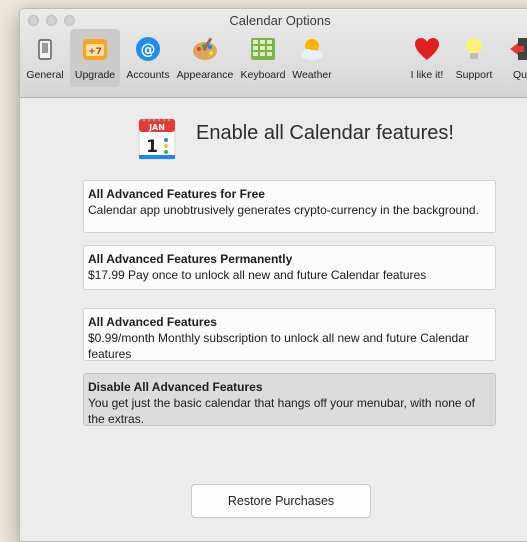 This screenshot has width=527, height=542. What do you see at coordinates (427, 49) in the screenshot?
I see `heart-icon` at bounding box center [427, 49].